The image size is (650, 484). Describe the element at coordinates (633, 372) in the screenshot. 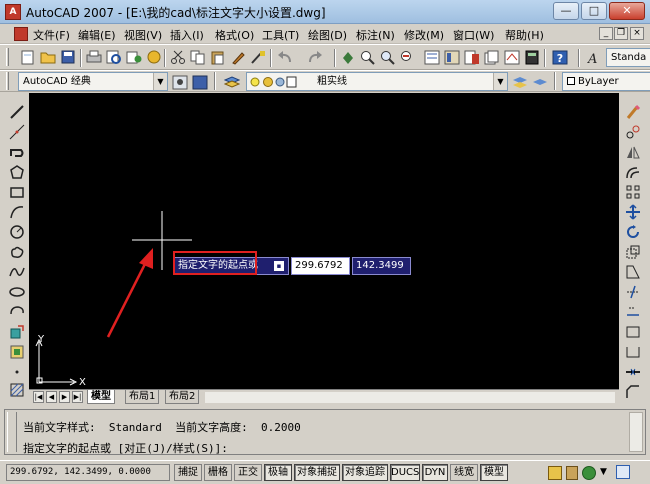

I see `join-icon` at that location.